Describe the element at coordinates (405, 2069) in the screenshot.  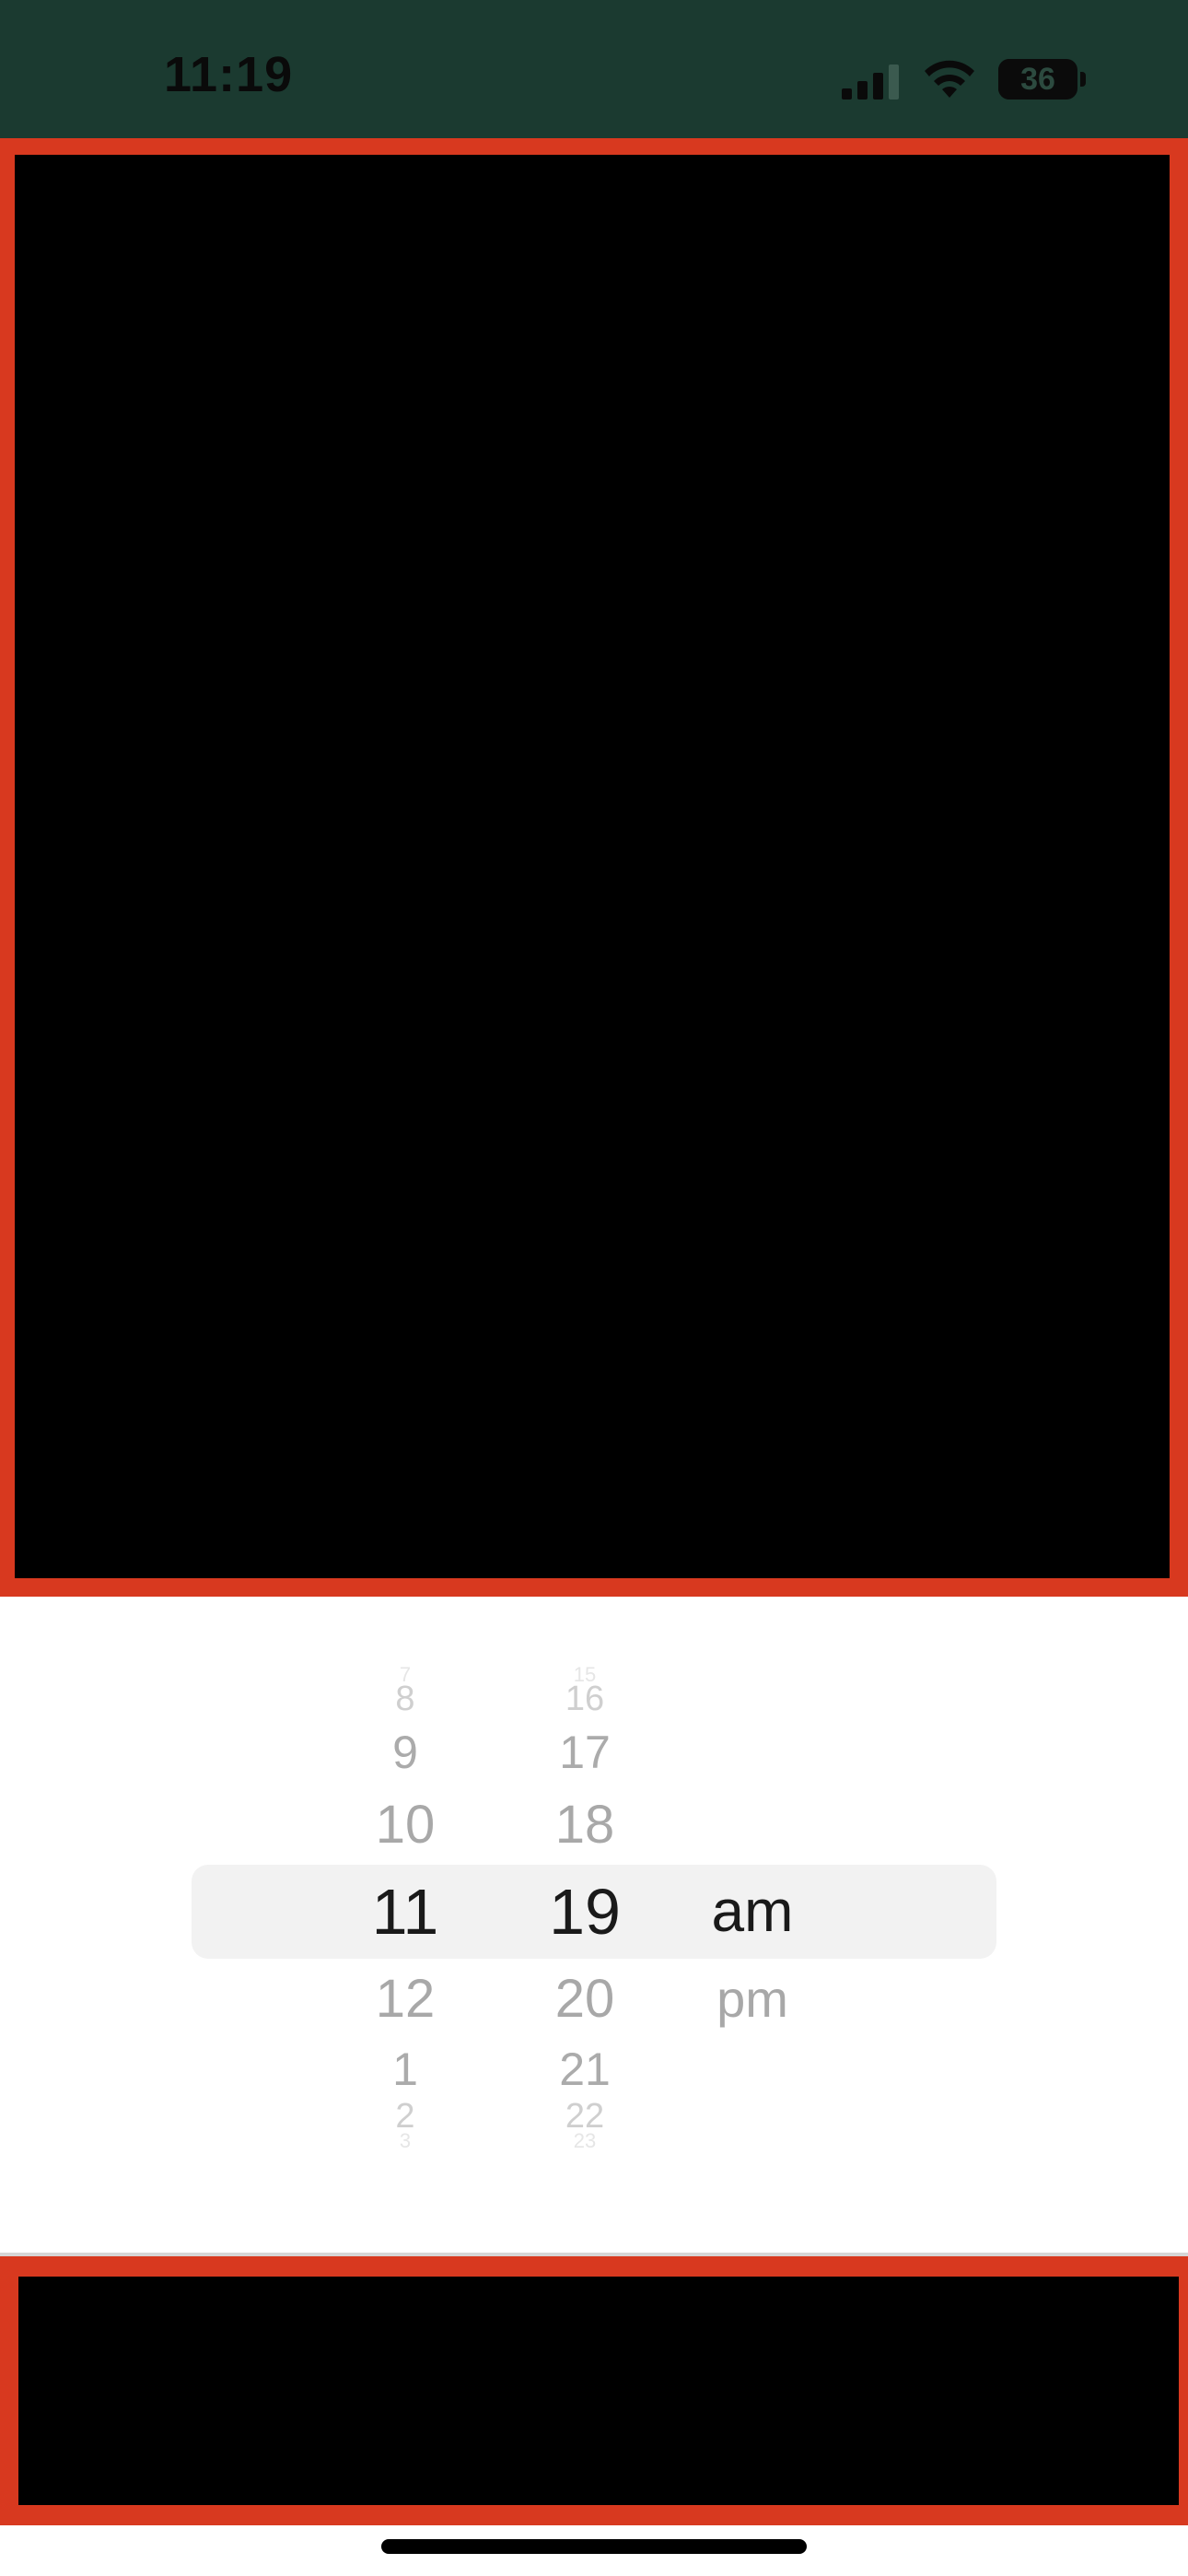
I see `hour-option: 1` at that location.